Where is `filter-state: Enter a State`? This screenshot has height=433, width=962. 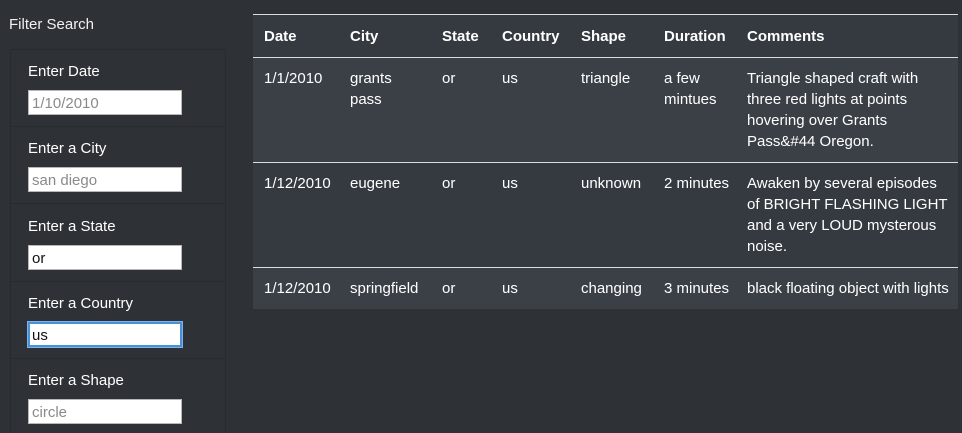 filter-state: Enter a State is located at coordinates (118, 243).